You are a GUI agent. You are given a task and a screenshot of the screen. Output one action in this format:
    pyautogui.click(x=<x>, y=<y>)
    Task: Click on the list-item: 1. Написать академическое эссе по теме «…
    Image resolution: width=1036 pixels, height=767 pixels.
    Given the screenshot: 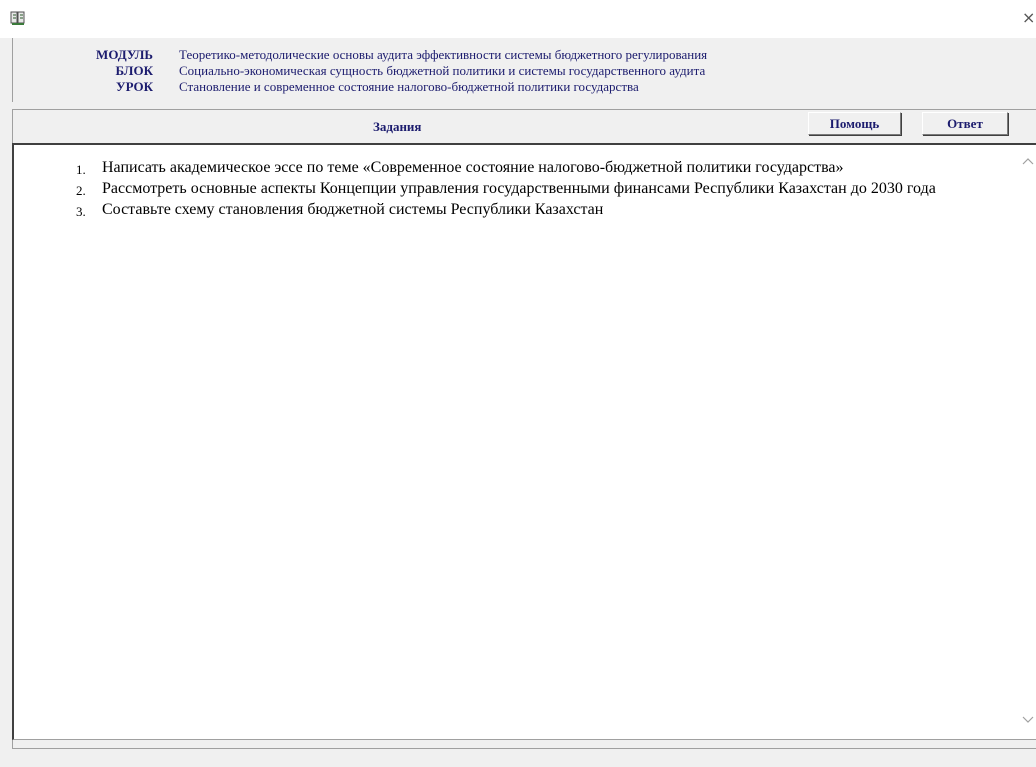 What is the action you would take?
    pyautogui.click(x=546, y=168)
    